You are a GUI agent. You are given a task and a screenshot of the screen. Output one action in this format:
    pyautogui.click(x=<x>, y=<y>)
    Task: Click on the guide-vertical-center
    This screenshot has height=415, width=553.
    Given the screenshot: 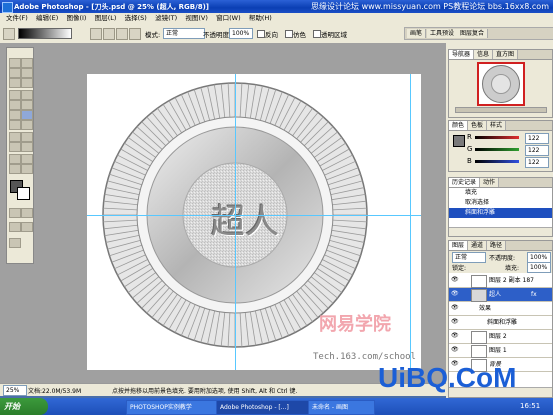 What is the action you would take?
    pyautogui.click(x=235, y=222)
    